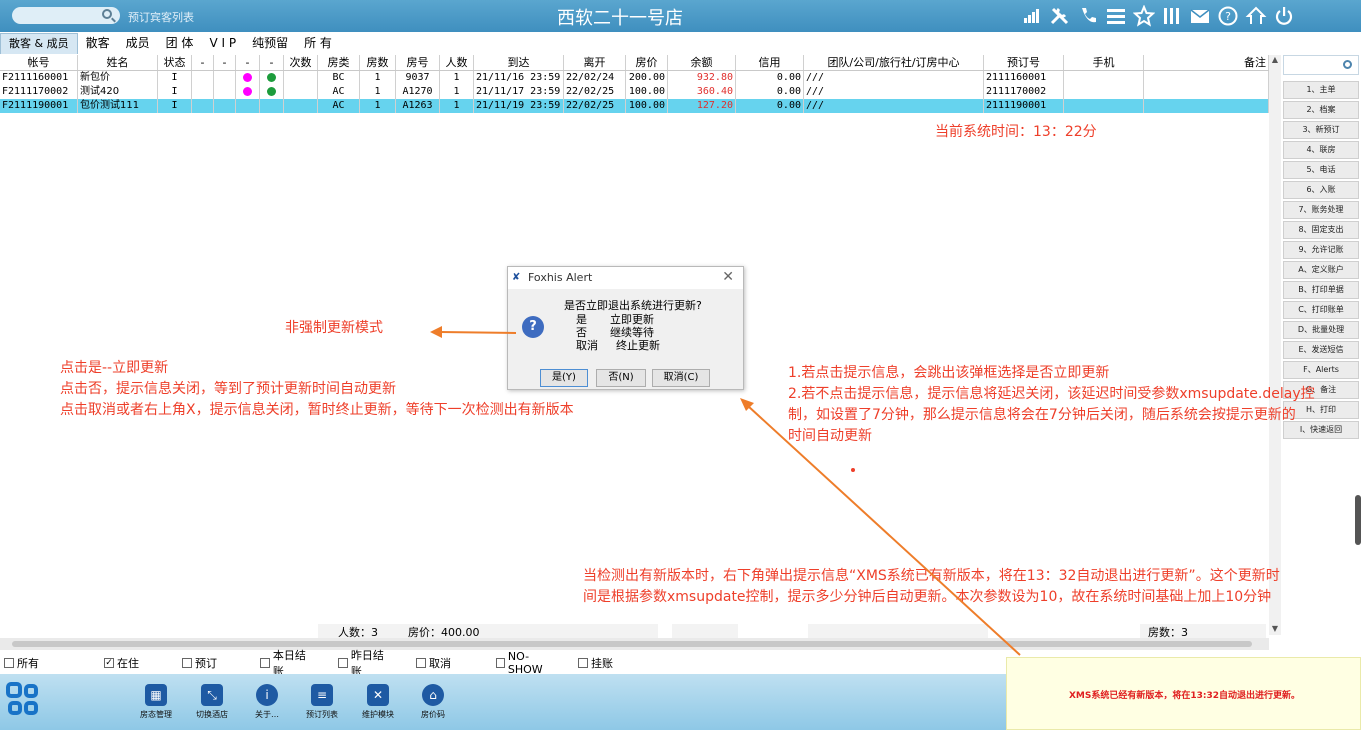 Image resolution: width=1361 pixels, height=730 pixels. What do you see at coordinates (884, 530) in the screenshot?
I see `arrow-to-dialog` at bounding box center [884, 530].